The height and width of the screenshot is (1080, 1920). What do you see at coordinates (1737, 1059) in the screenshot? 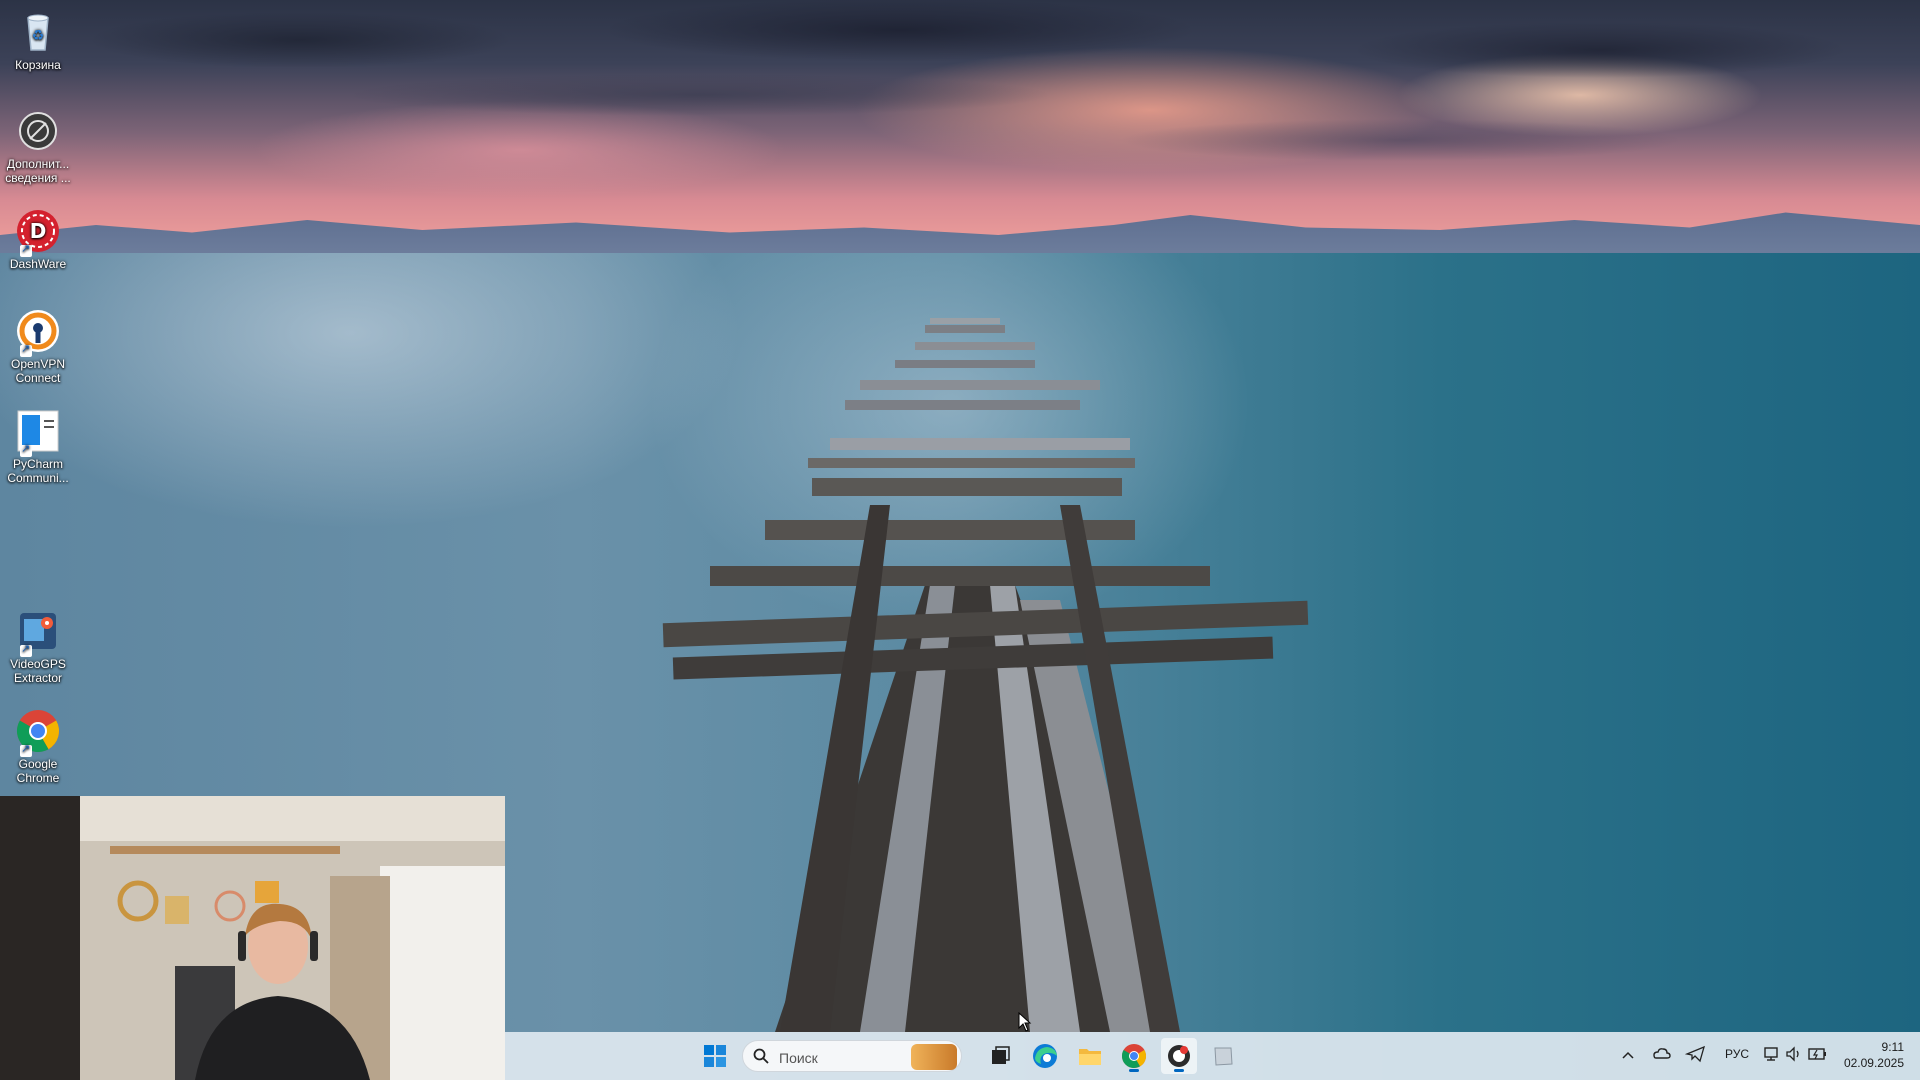
I see `tray-language-indicator: РУС` at bounding box center [1737, 1059].